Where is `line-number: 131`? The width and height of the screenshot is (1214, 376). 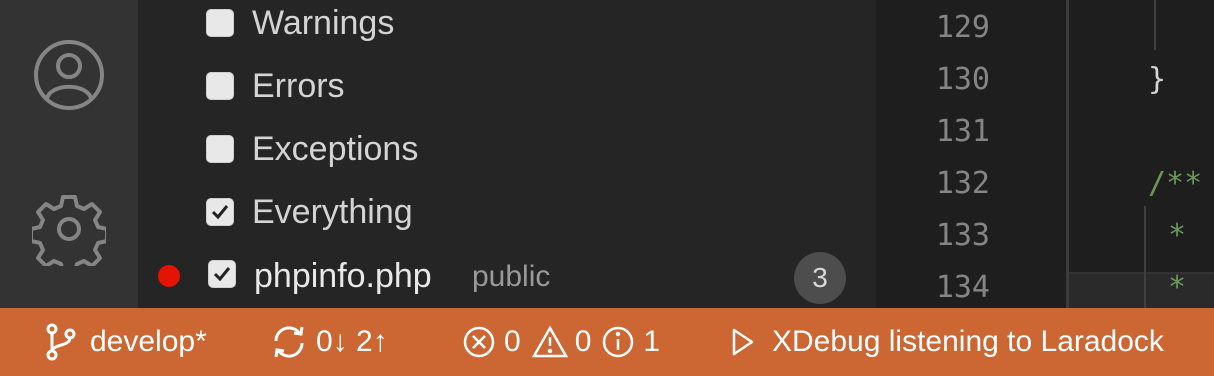
line-number: 131 is located at coordinates (962, 131).